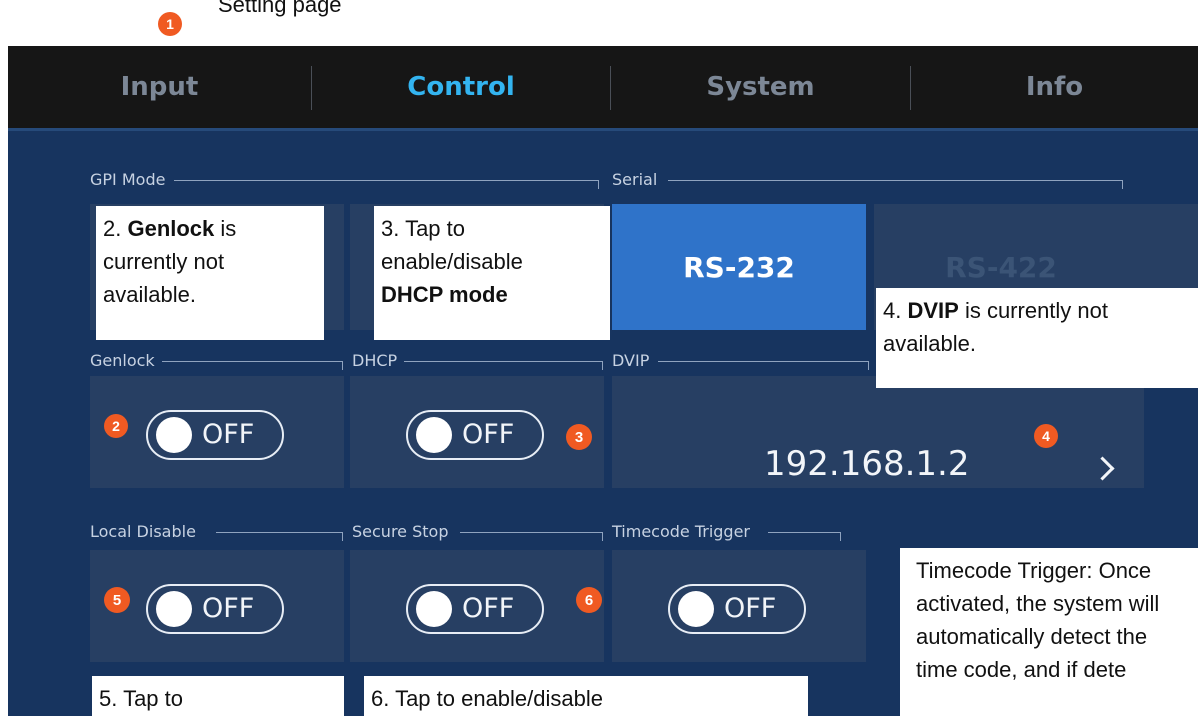  Describe the element at coordinates (218, 696) in the screenshot. I see `annotation-local-disable-note: 5. Tap to` at that location.